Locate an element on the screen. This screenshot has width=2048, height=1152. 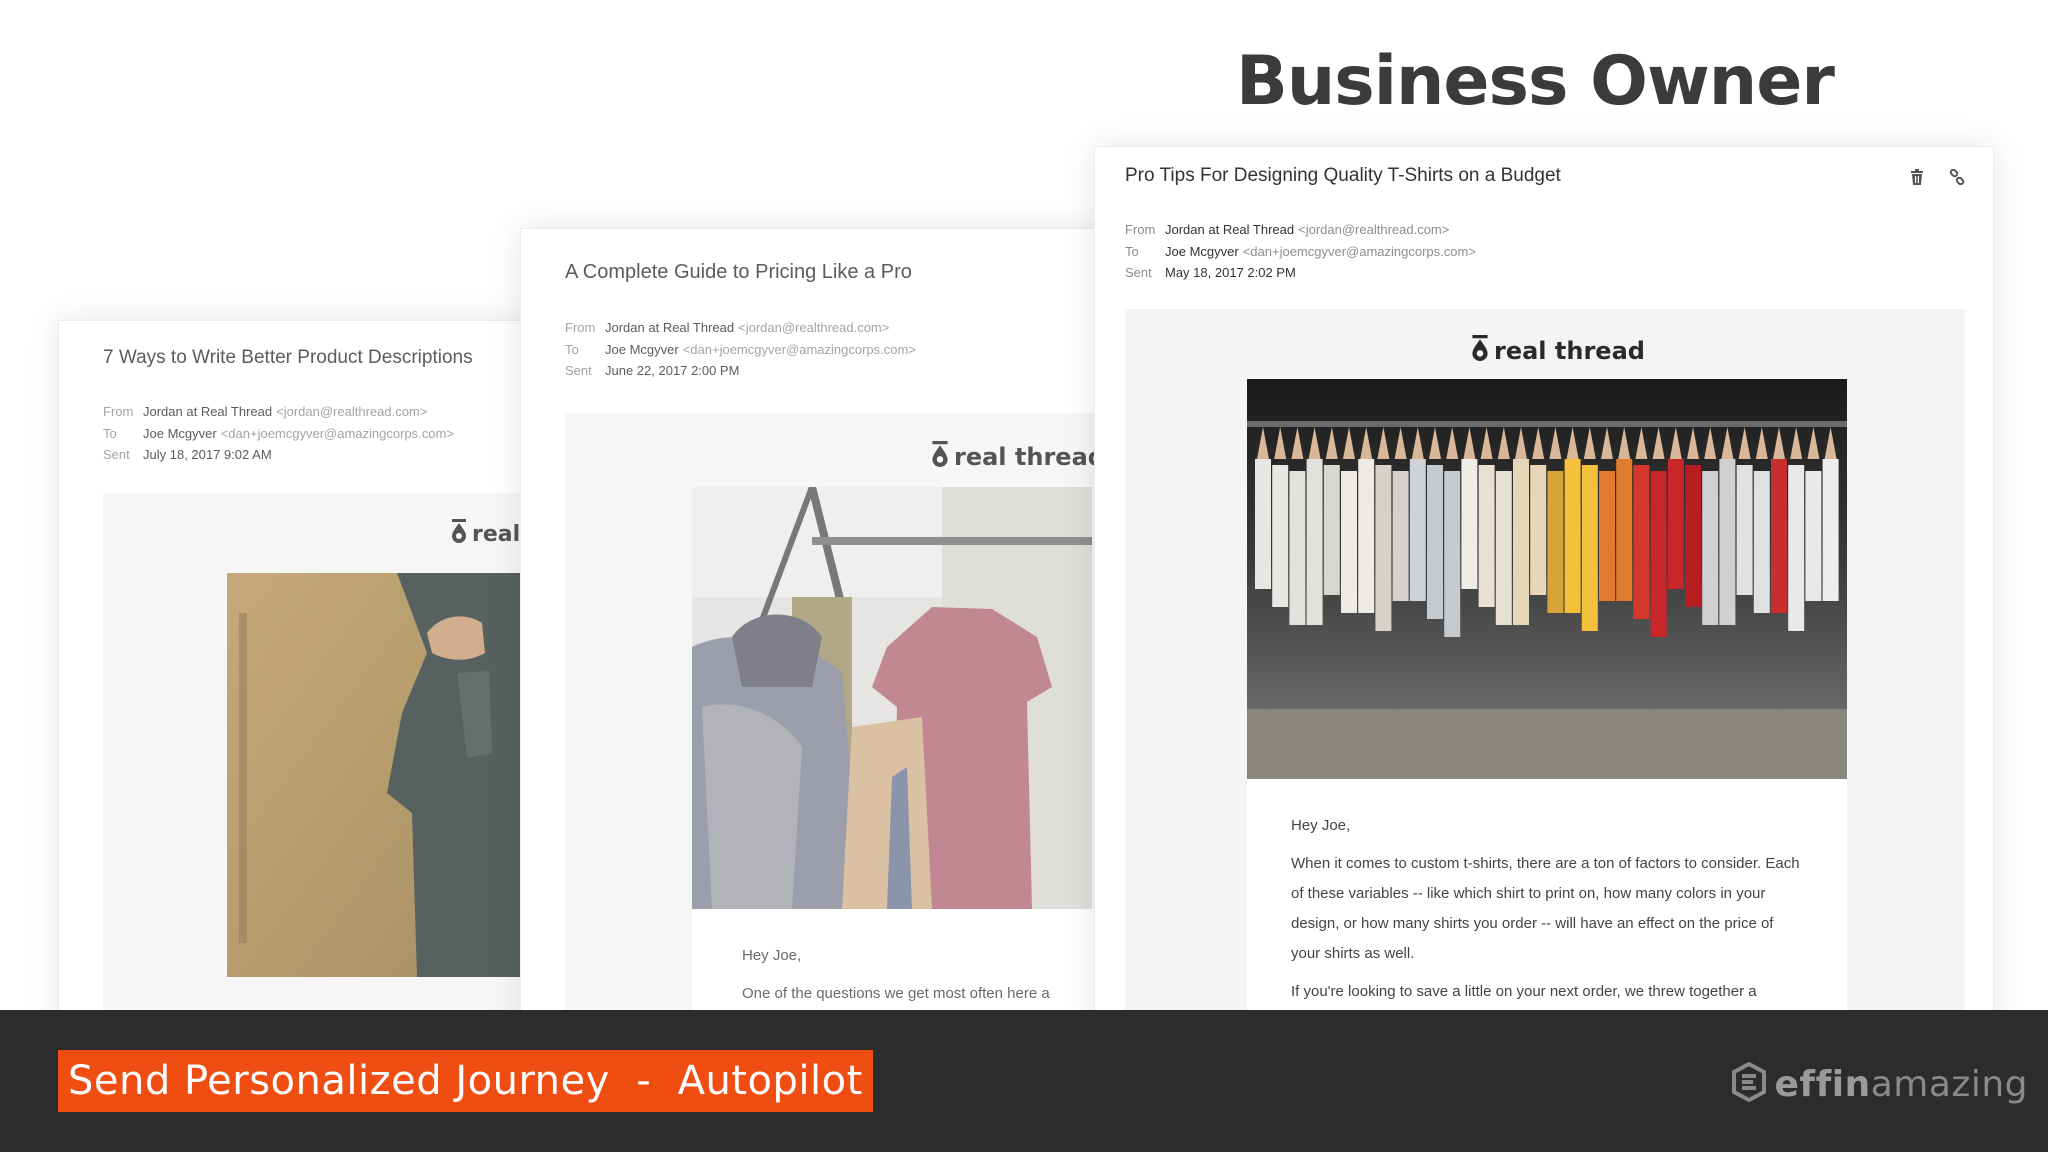
link-icon is located at coordinates (1957, 177).